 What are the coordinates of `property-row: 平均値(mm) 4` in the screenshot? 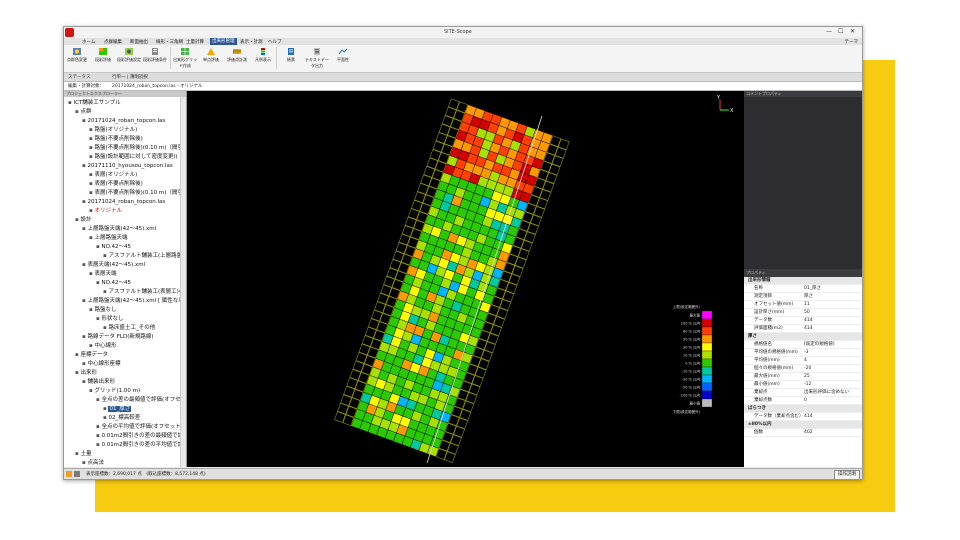 It's located at (803, 361).